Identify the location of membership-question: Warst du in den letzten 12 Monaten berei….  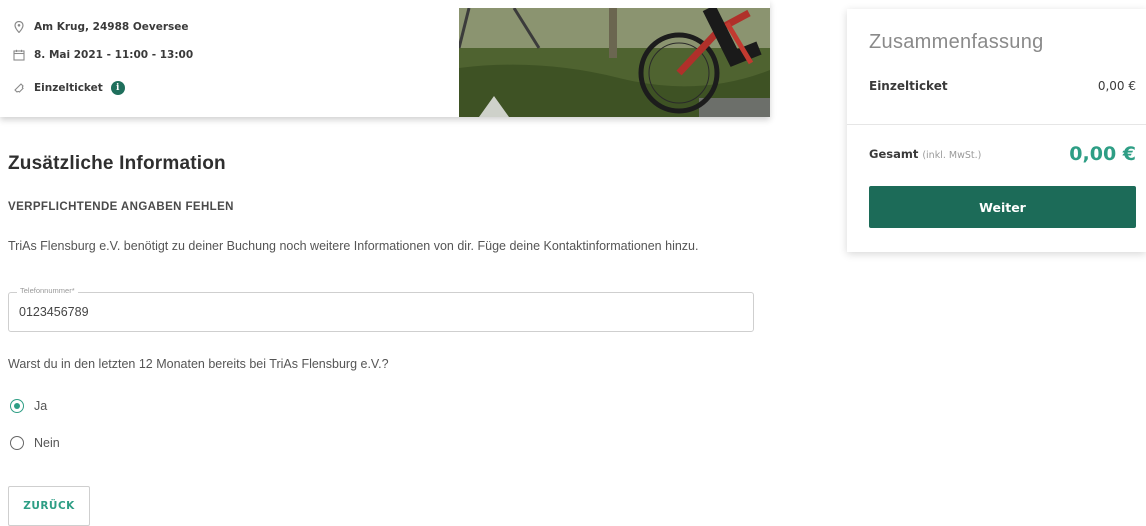
(198, 364).